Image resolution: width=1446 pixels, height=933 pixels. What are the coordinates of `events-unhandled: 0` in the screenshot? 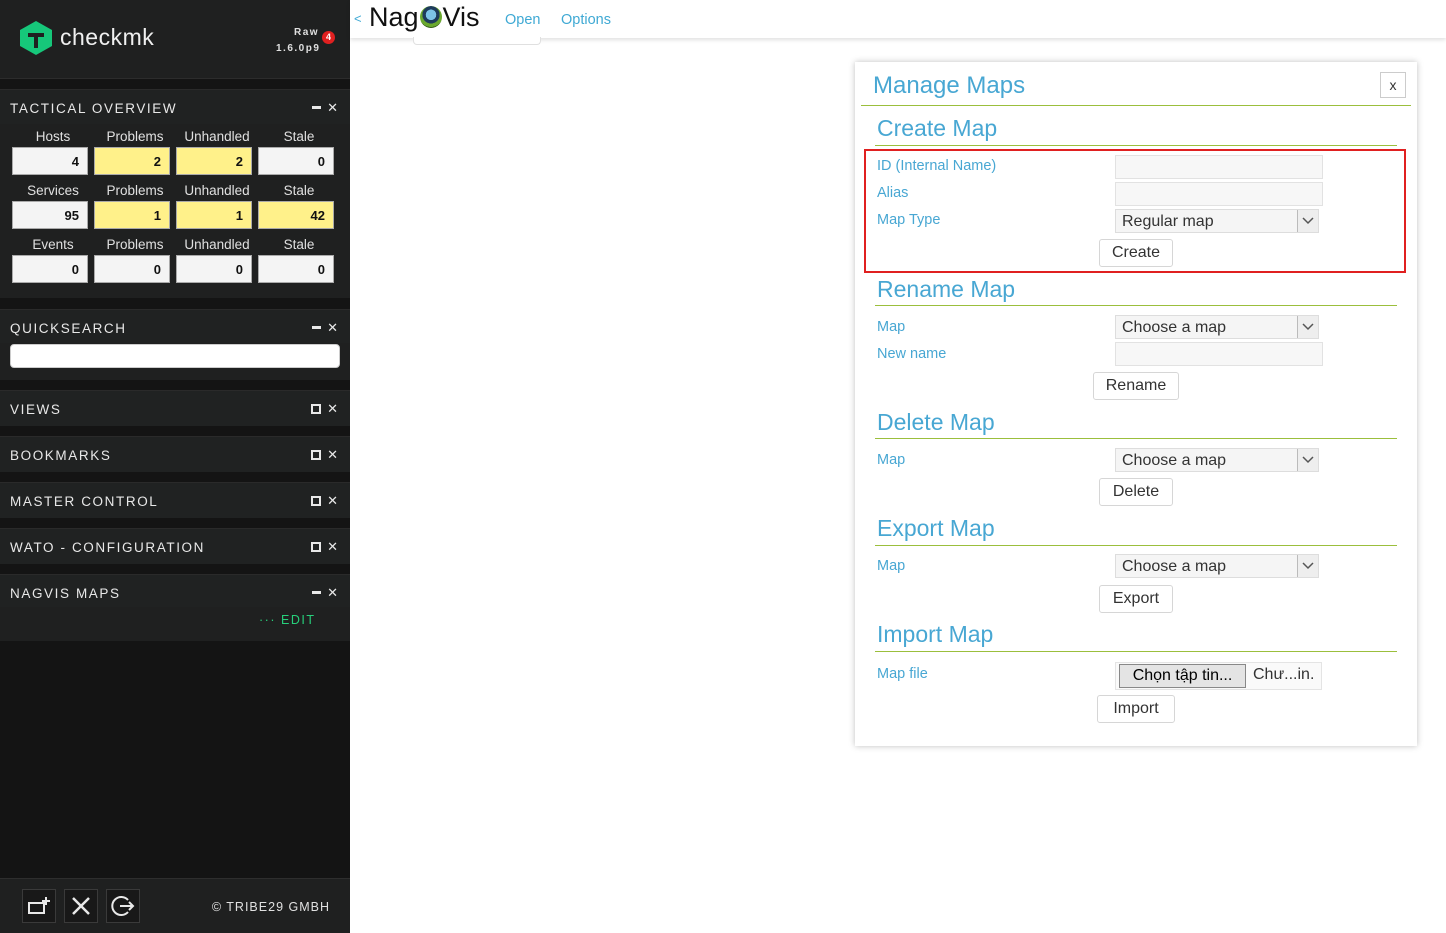 It's located at (214, 269).